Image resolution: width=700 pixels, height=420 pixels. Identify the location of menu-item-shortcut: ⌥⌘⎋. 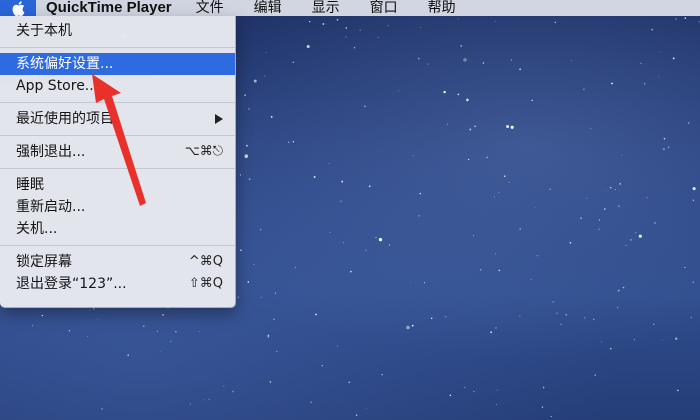
(203, 151).